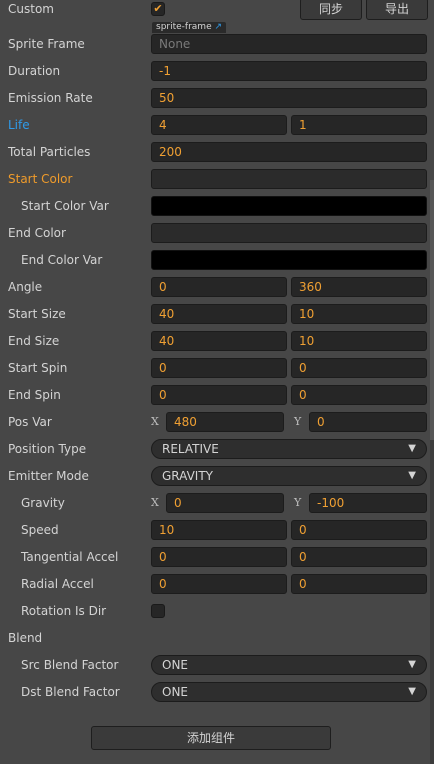 This screenshot has height=764, width=434. Describe the element at coordinates (359, 287) in the screenshot. I see `angle-var-field: 360` at that location.